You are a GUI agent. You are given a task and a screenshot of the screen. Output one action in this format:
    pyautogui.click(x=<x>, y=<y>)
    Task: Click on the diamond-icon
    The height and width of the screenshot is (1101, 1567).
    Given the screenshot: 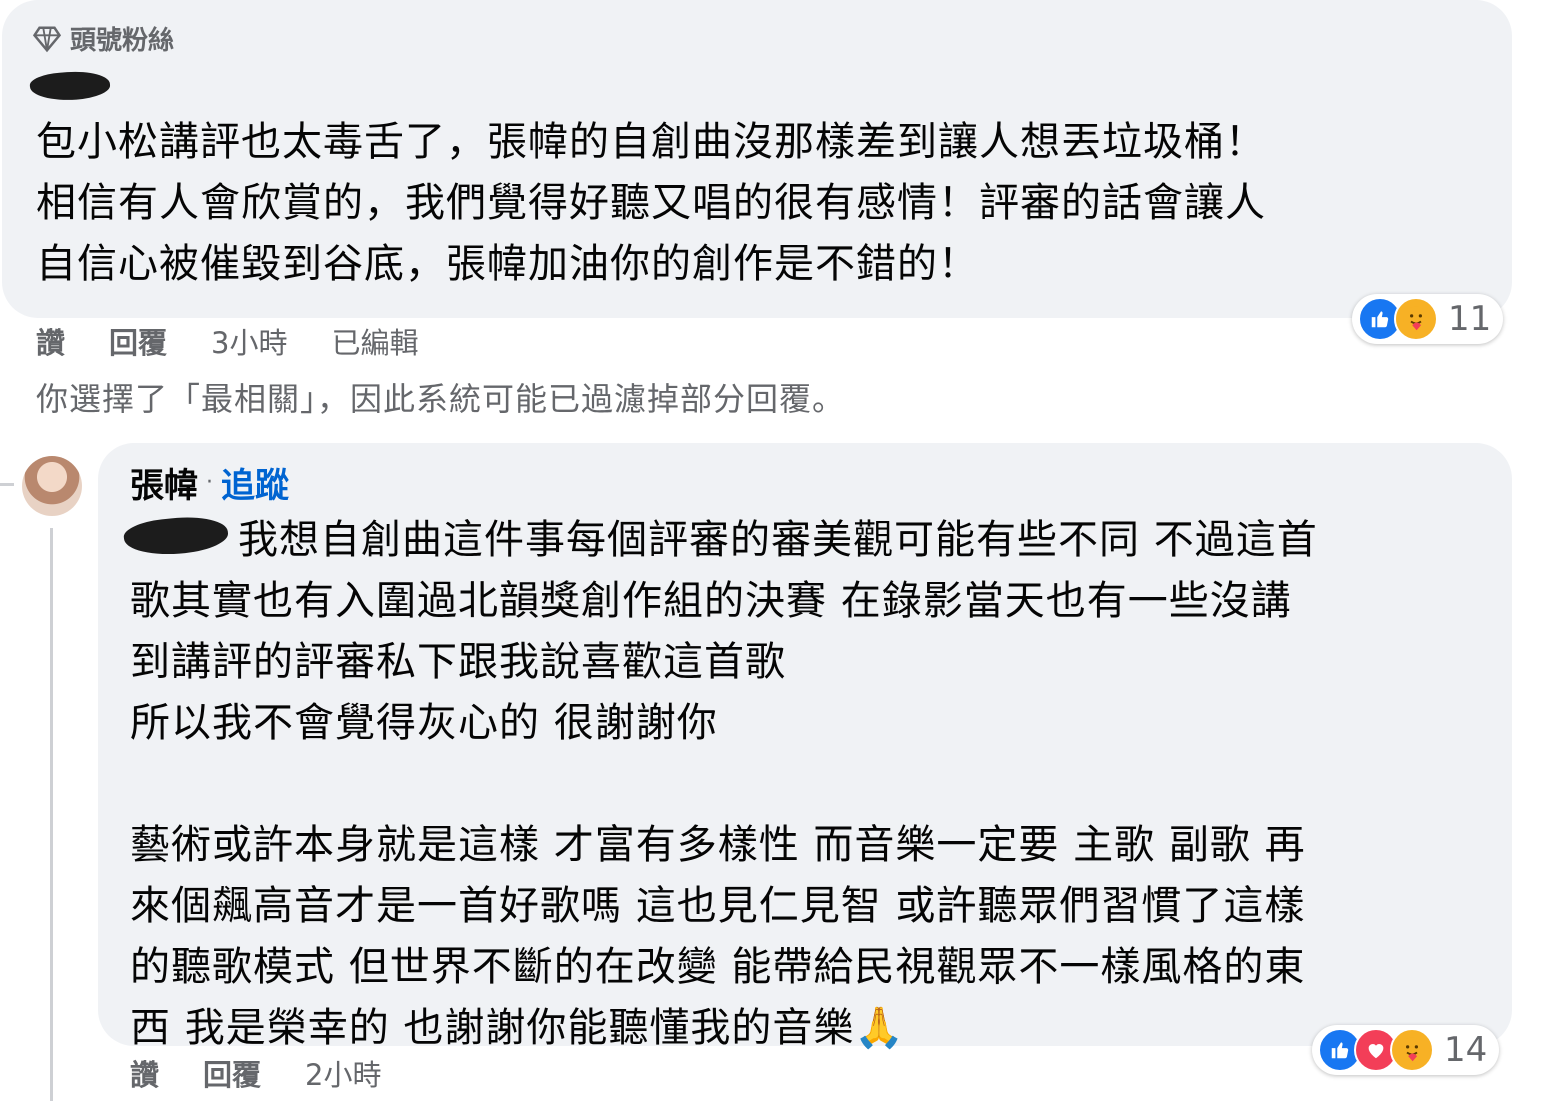 What is the action you would take?
    pyautogui.click(x=47, y=39)
    